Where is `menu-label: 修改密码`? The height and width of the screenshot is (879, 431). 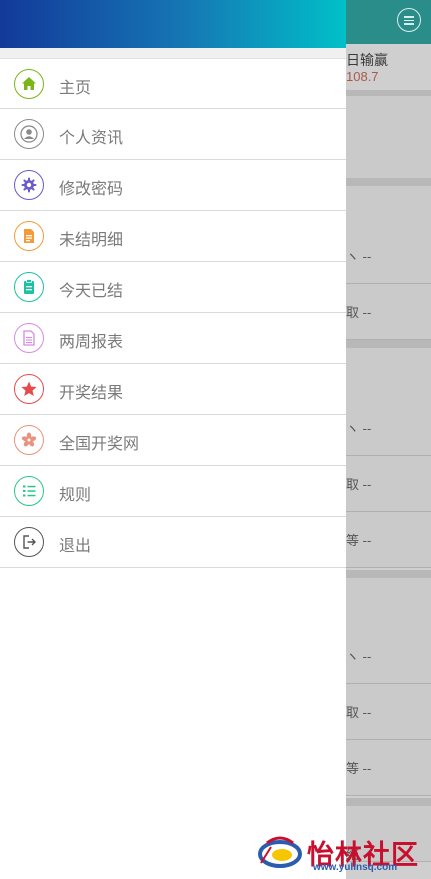 menu-label: 修改密码 is located at coordinates (91, 189).